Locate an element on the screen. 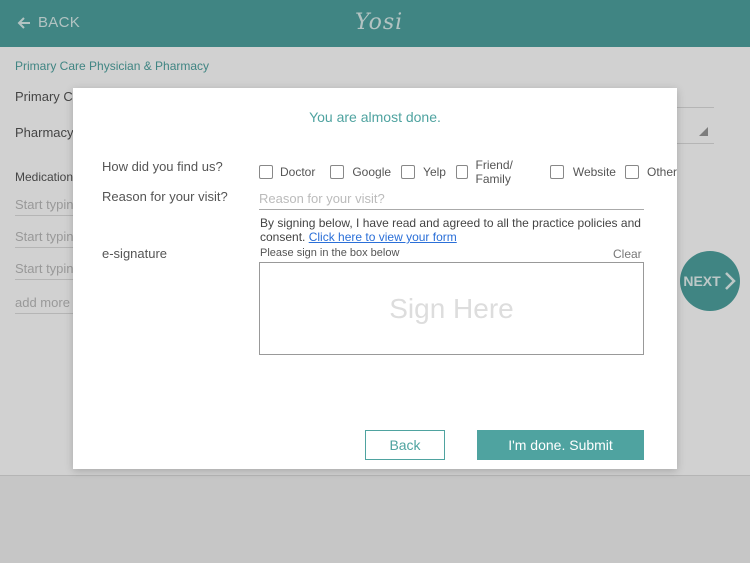  submit-button: I'm done. Submit is located at coordinates (560, 445).